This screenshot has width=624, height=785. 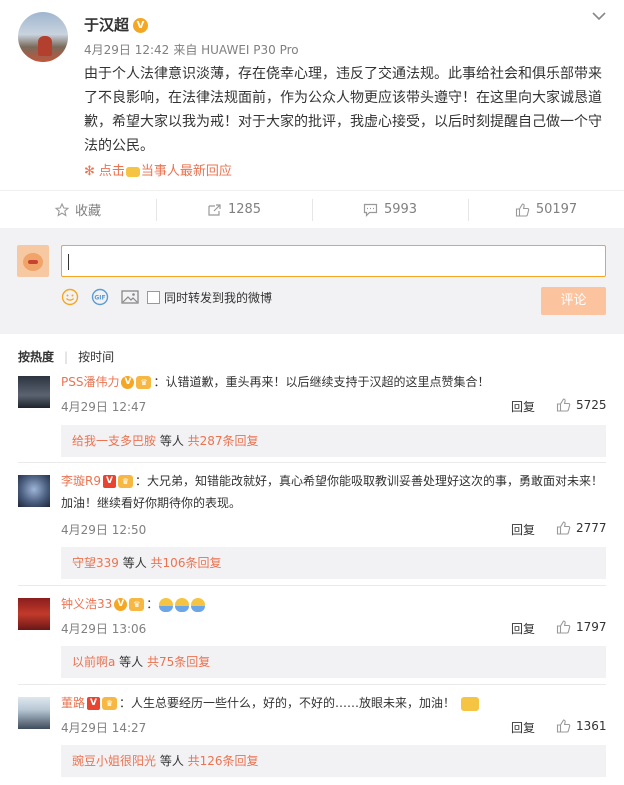 I want to click on post-action-bar: 收藏 1285 5993 50197, so click(x=312, y=209).